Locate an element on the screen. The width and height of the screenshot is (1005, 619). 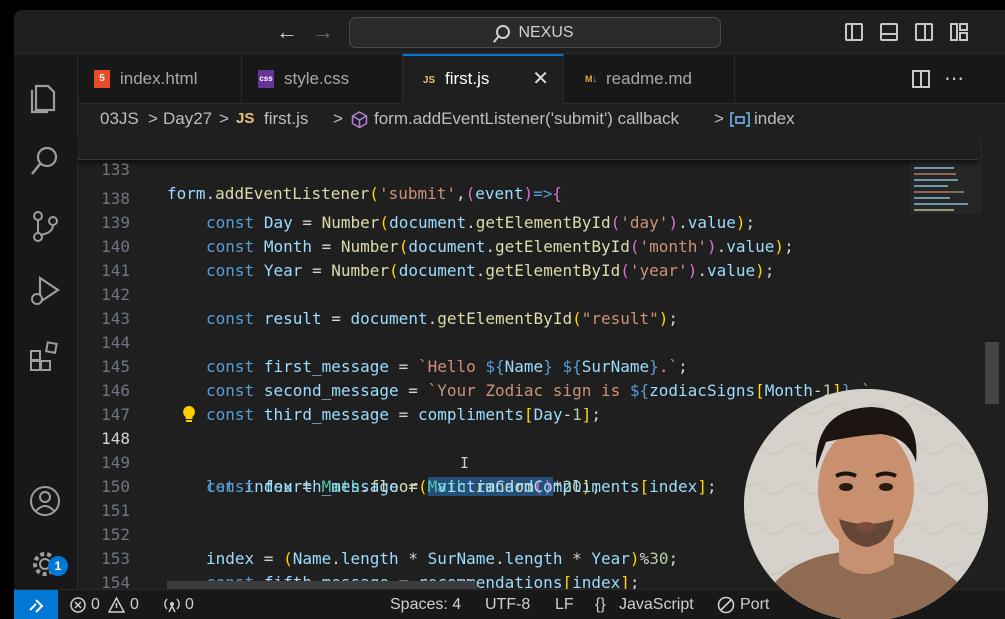
breadcrumb-file: first.js is located at coordinates (286, 119).